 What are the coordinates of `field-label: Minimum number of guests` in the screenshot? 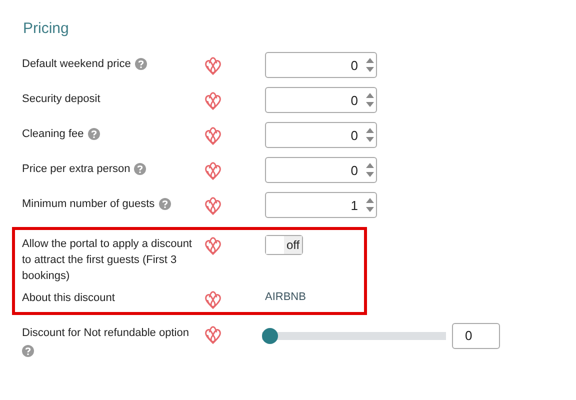 It's located at (88, 204).